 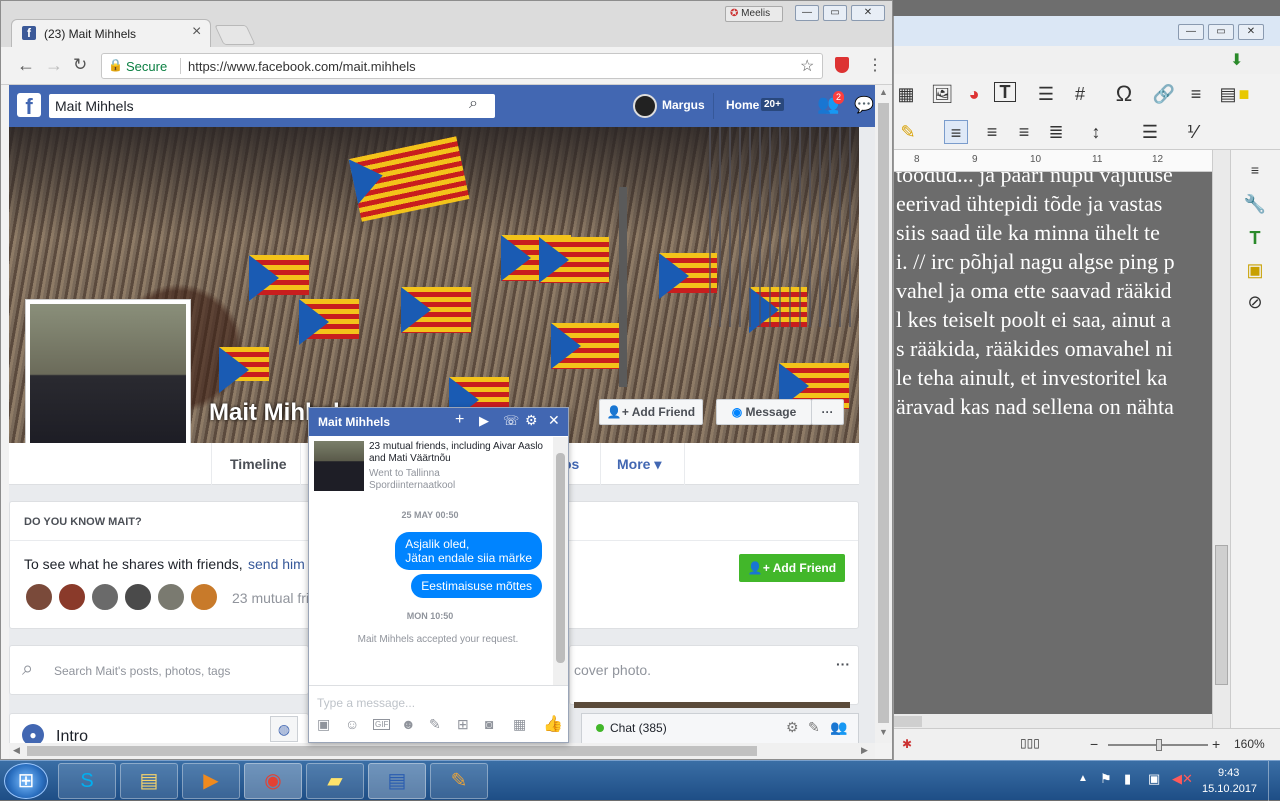 What do you see at coordinates (974, 94) in the screenshot?
I see `chart-icon: ◕` at bounding box center [974, 94].